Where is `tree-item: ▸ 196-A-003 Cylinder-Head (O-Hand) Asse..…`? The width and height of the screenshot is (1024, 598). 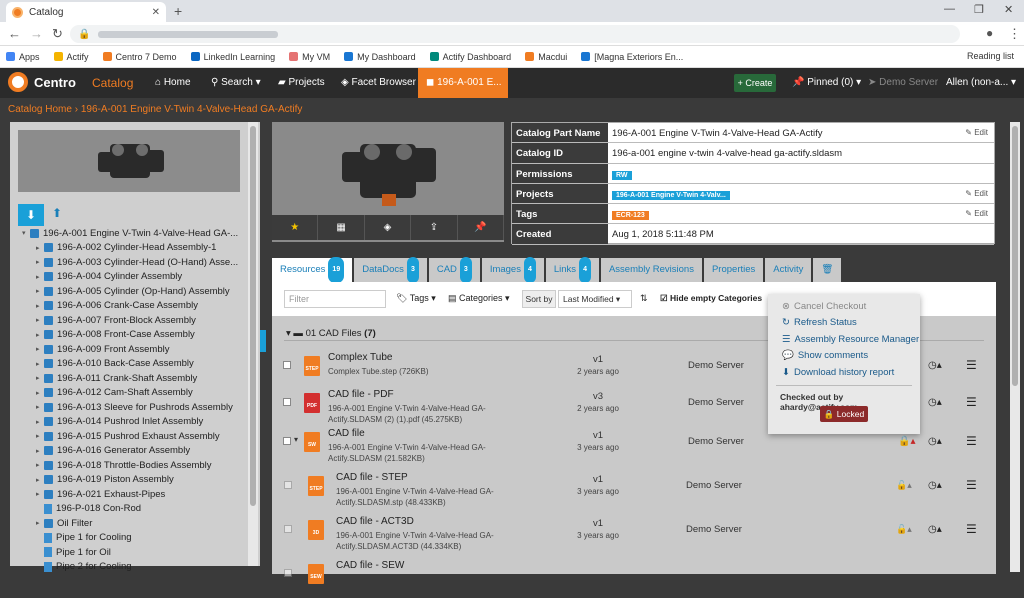
tree-item: ▸ 196-A-003 Cylinder-Head (O-Hand) Asse..… is located at coordinates (136, 262).